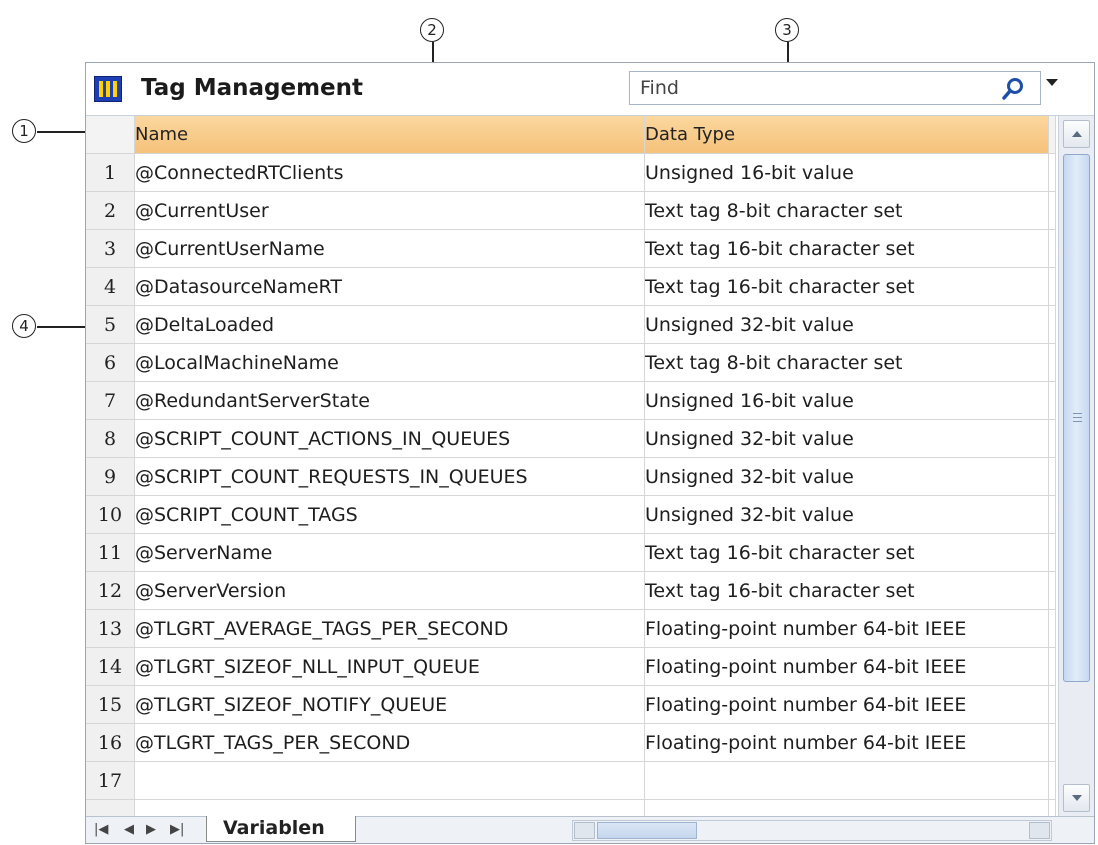 The image size is (1098, 845). I want to click on find-box, so click(835, 88).